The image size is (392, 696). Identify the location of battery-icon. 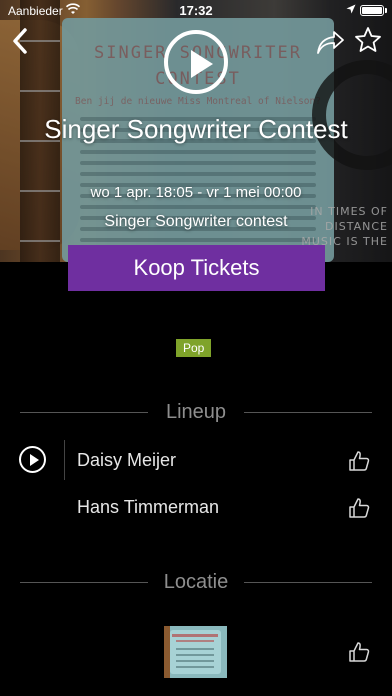
(372, 10).